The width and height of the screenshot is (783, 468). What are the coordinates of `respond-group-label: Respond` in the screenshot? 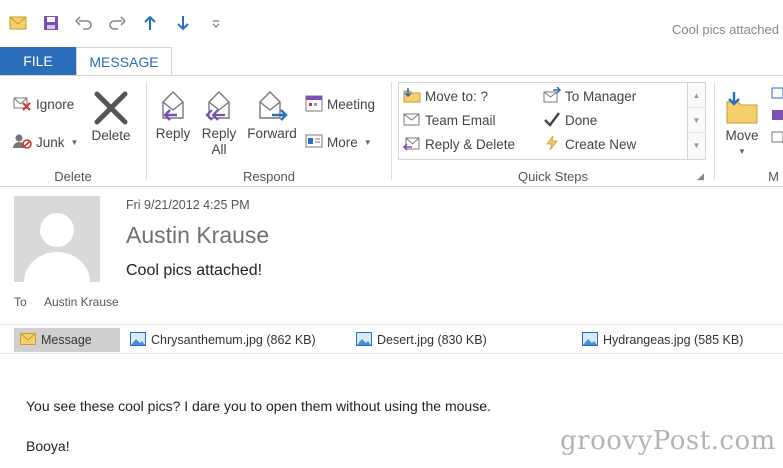 It's located at (269, 176).